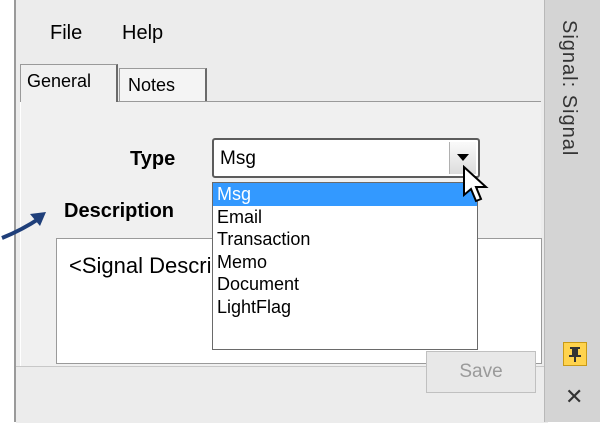 This screenshot has height=423, width=600. What do you see at coordinates (345, 217) in the screenshot?
I see `dropdown-option: Email` at bounding box center [345, 217].